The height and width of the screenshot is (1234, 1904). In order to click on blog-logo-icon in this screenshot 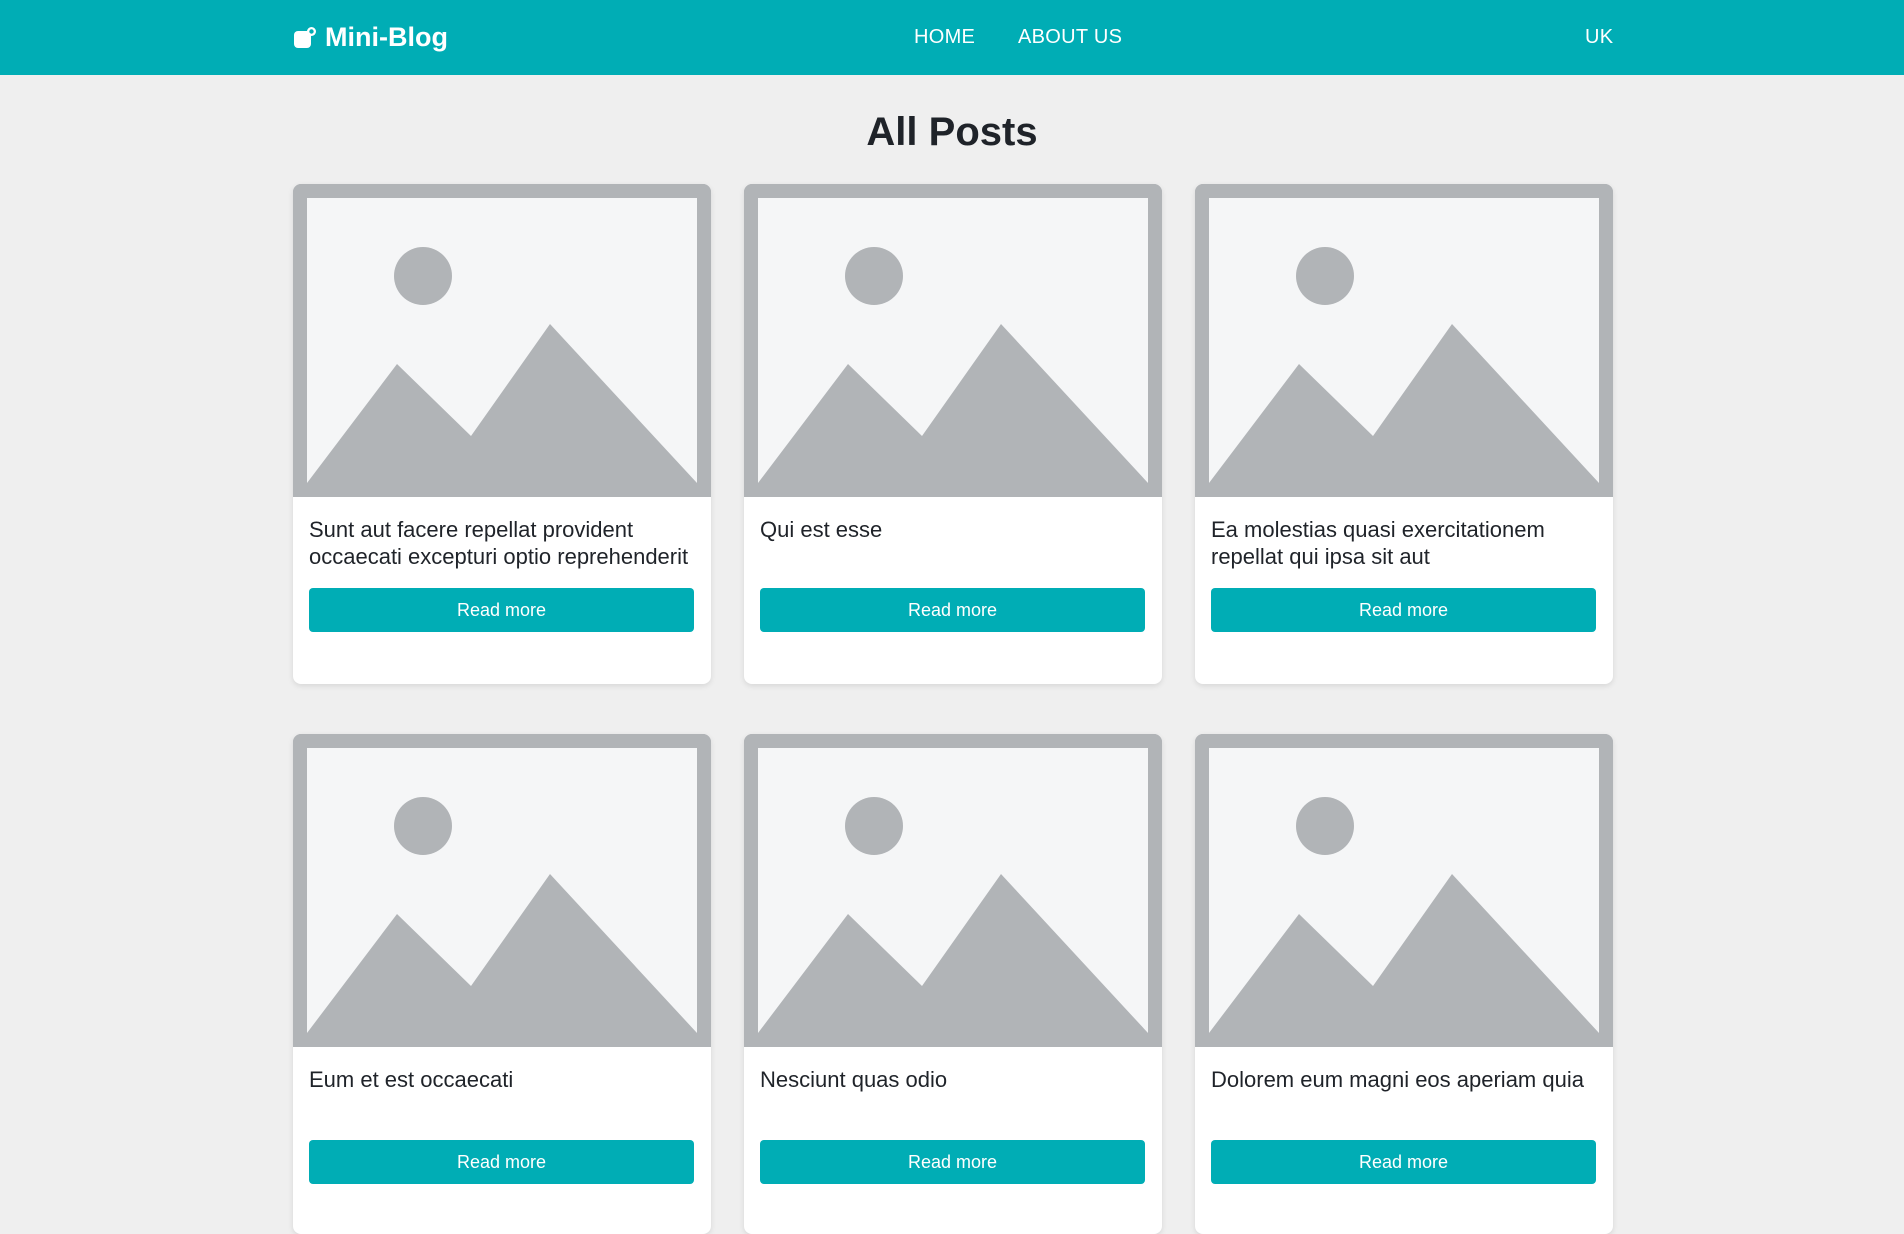, I will do `click(305, 37)`.